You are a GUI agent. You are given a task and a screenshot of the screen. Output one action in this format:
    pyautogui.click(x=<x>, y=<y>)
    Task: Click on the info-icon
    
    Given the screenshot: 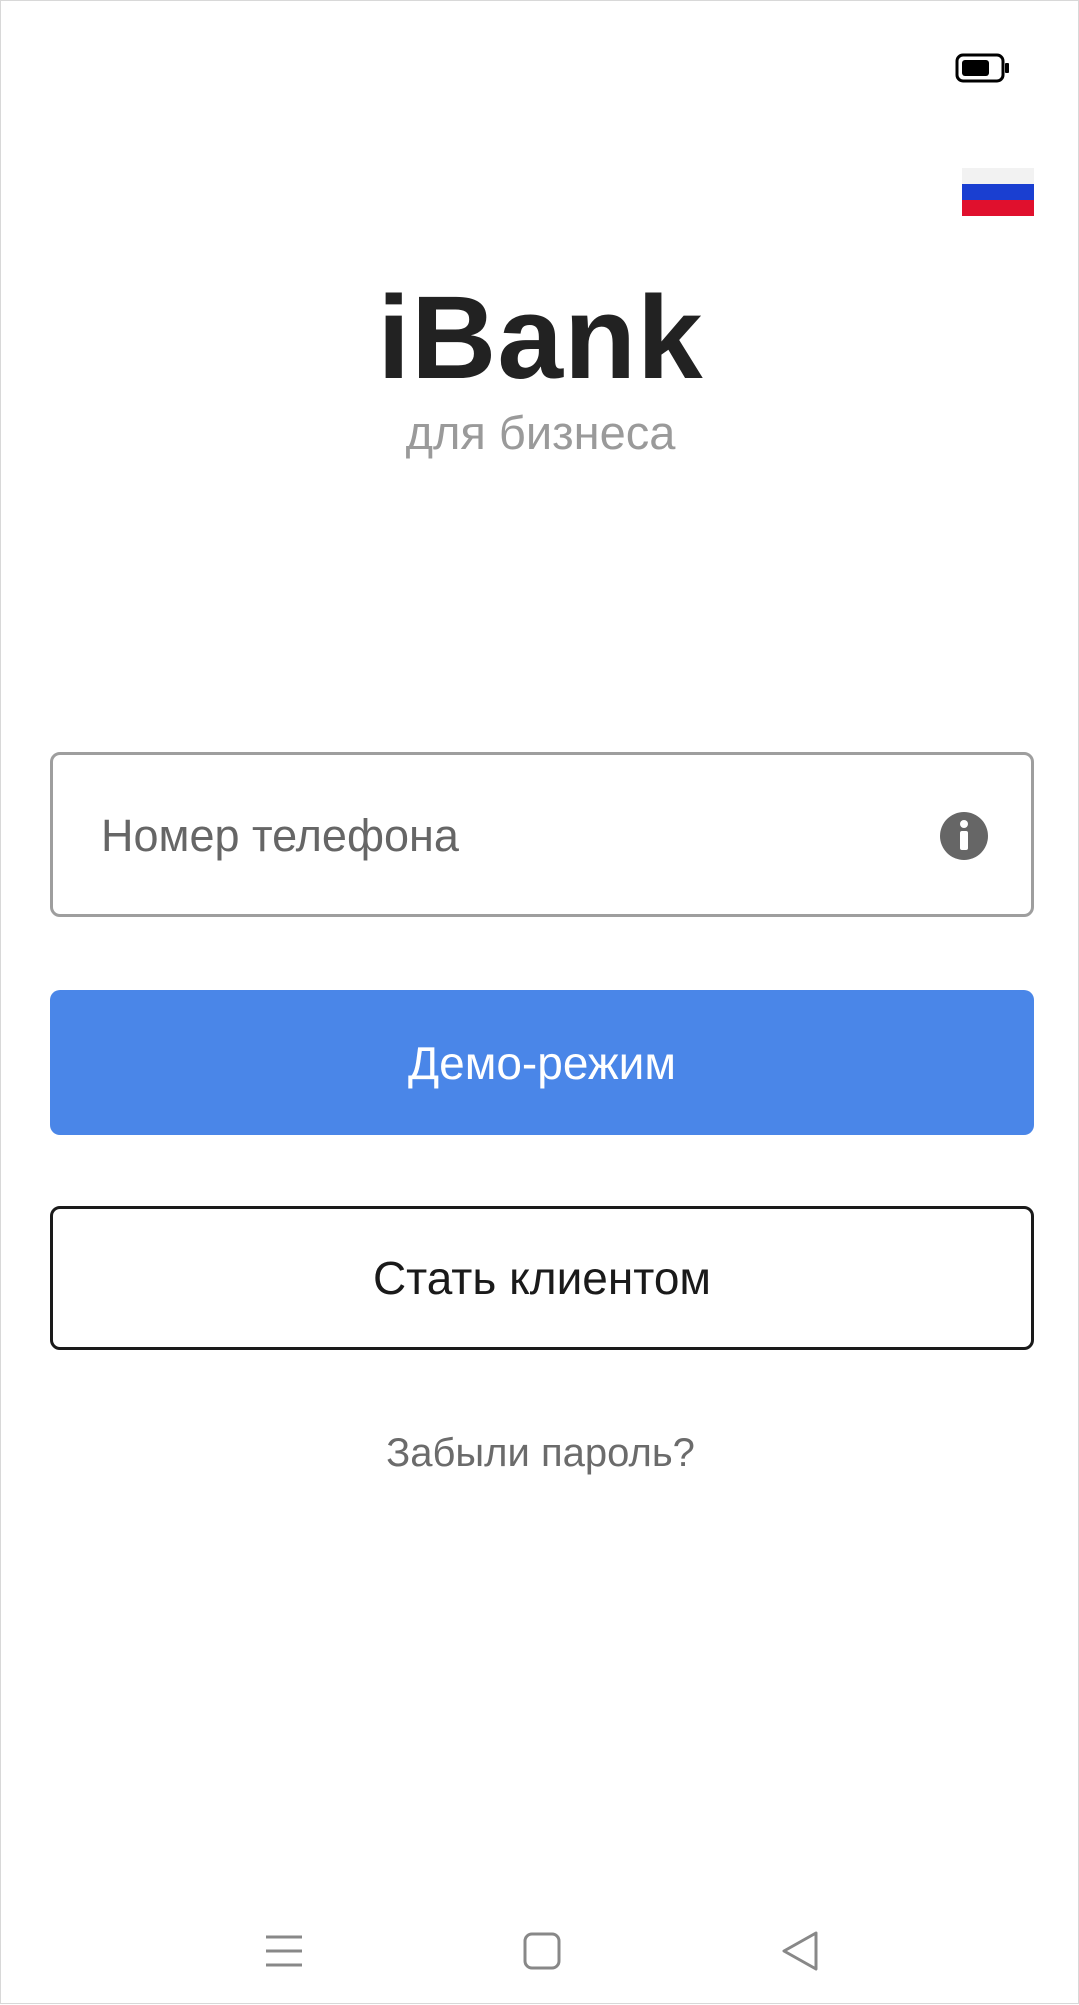 What is the action you would take?
    pyautogui.click(x=964, y=836)
    